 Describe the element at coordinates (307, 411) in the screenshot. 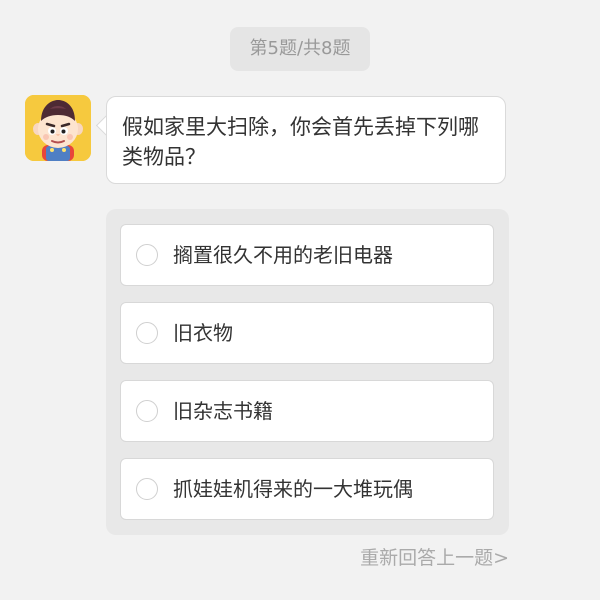

I see `answer-option-3: 旧杂志书籍` at that location.